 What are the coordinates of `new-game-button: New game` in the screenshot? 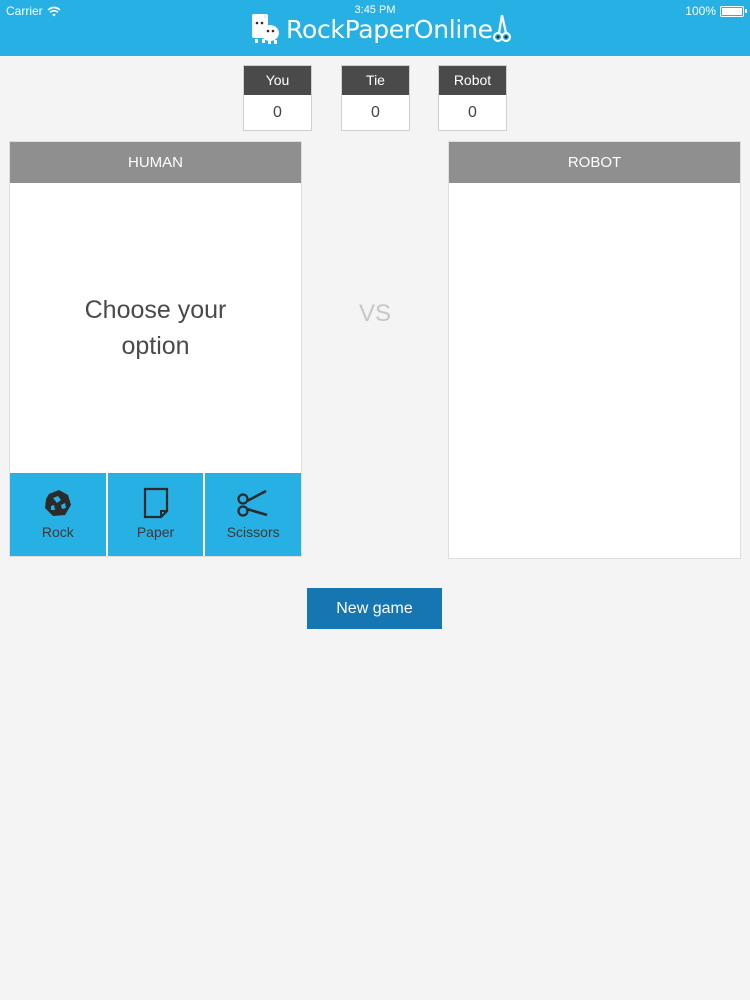 It's located at (374, 608).